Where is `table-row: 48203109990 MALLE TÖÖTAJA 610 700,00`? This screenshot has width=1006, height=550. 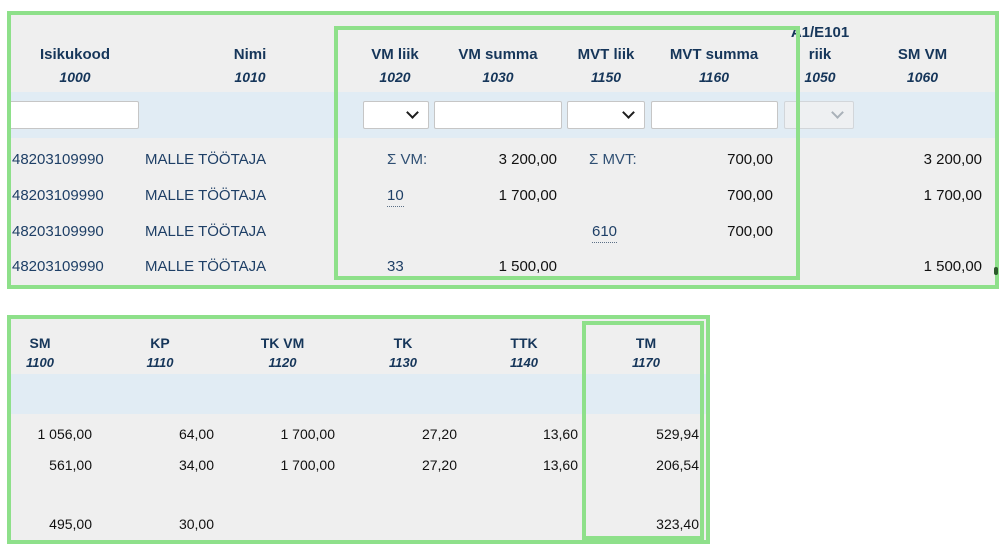 table-row: 48203109990 MALLE TÖÖTAJA 610 700,00 is located at coordinates (503, 232).